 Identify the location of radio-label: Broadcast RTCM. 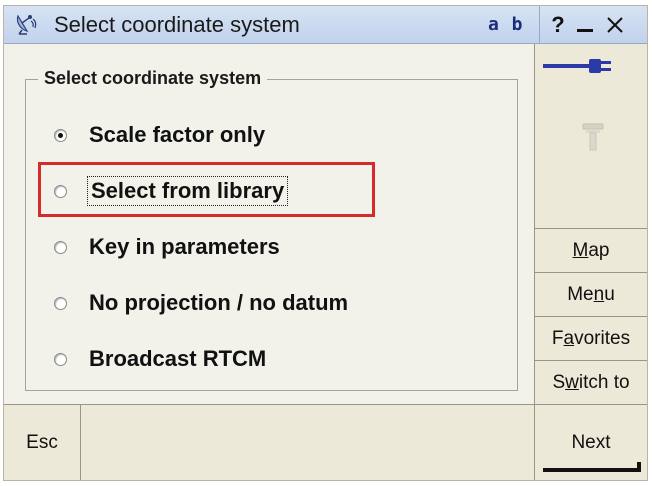
(178, 358).